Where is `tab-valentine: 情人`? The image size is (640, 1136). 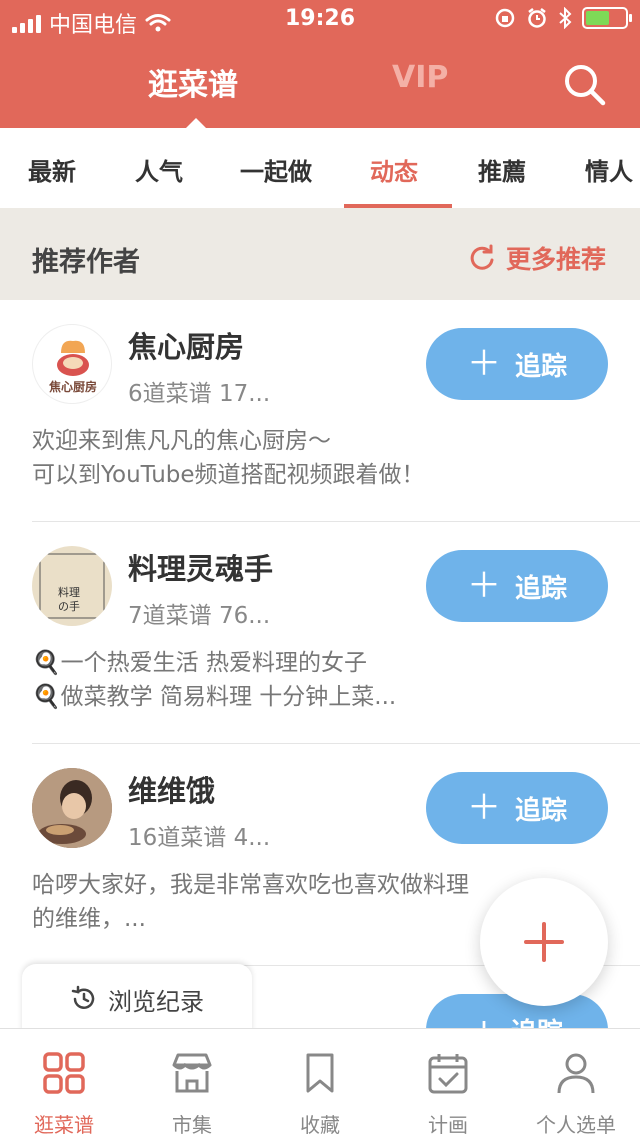 tab-valentine: 情人 is located at coordinates (609, 169).